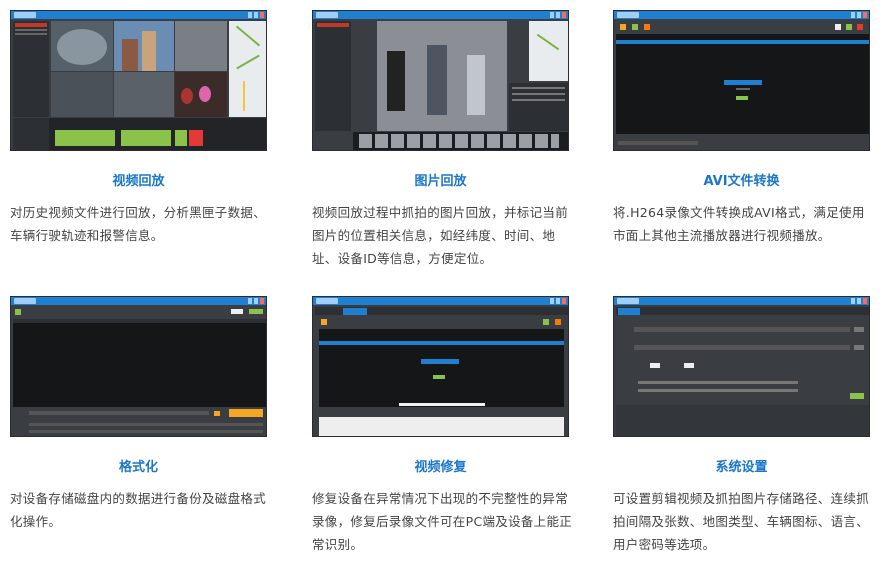  I want to click on feature-title: 图片回放, so click(440, 181).